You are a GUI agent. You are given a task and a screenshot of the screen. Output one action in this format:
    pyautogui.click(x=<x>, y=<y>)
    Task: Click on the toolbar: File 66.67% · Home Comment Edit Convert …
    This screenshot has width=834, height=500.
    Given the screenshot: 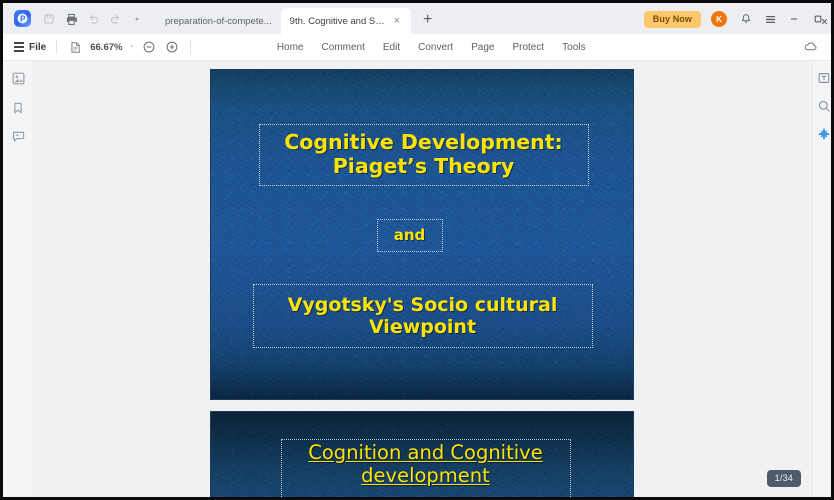 What is the action you would take?
    pyautogui.click(x=417, y=47)
    